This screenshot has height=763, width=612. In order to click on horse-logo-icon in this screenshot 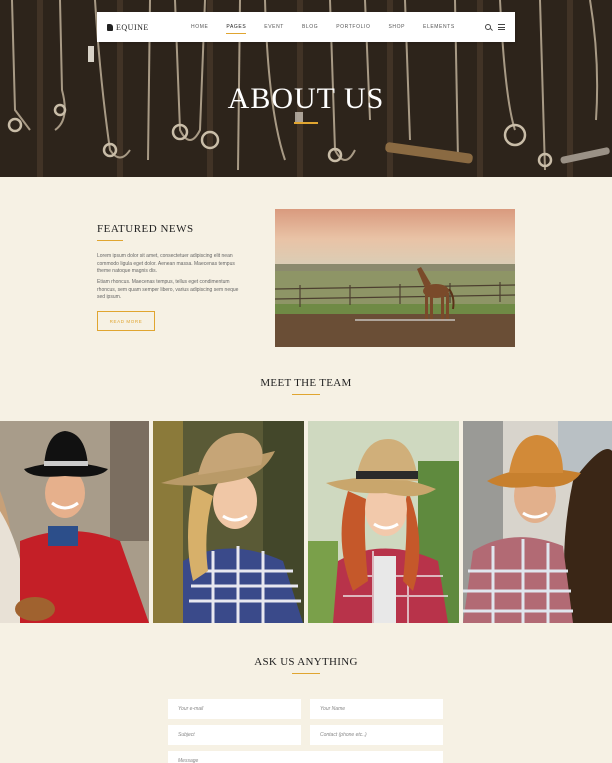, I will do `click(110, 27)`.